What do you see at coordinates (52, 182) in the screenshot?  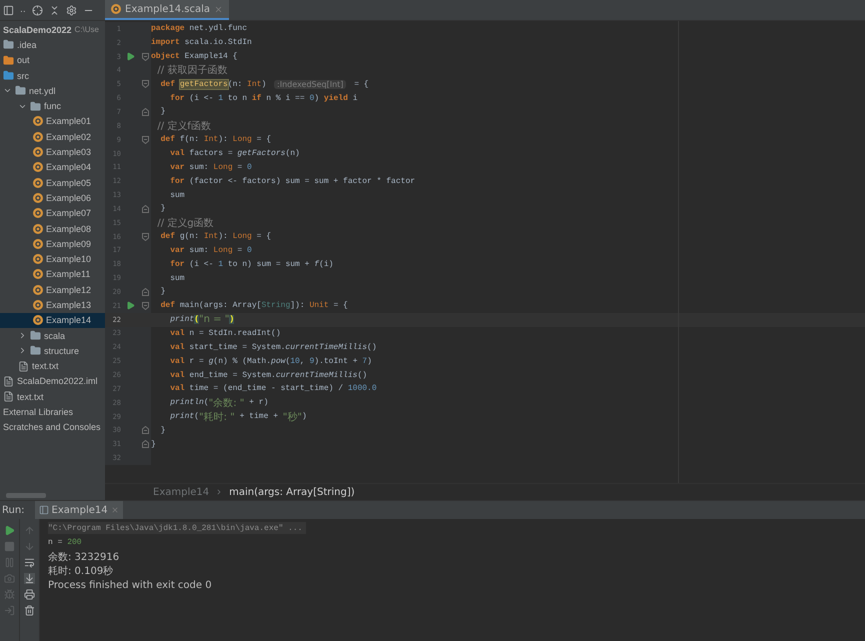 I see `tree-item: Example05` at bounding box center [52, 182].